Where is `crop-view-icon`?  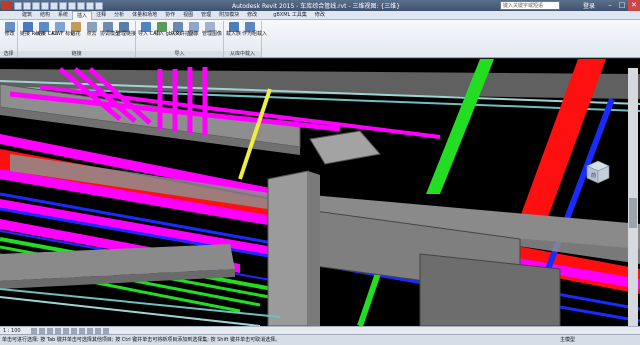
crop-view-icon is located at coordinates (73, 330).